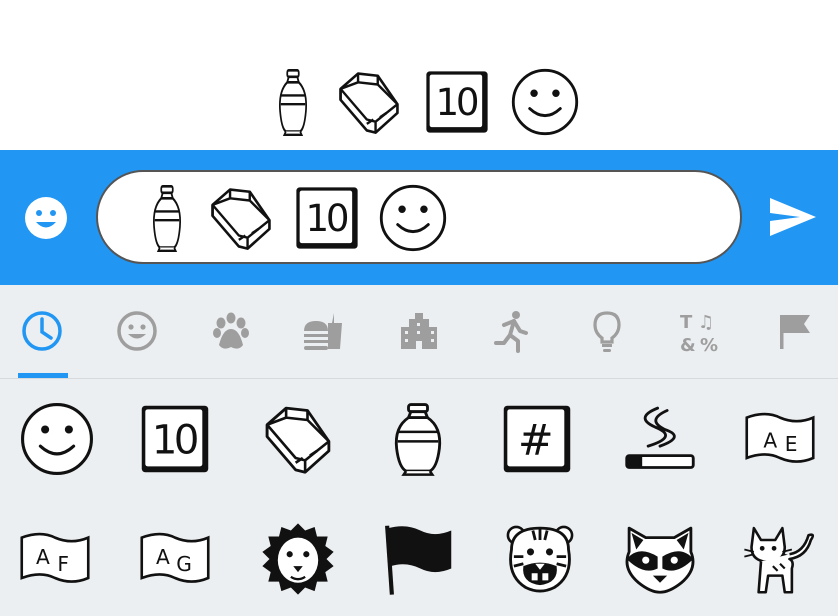  Describe the element at coordinates (42, 331) in the screenshot. I see `clock-icon` at that location.